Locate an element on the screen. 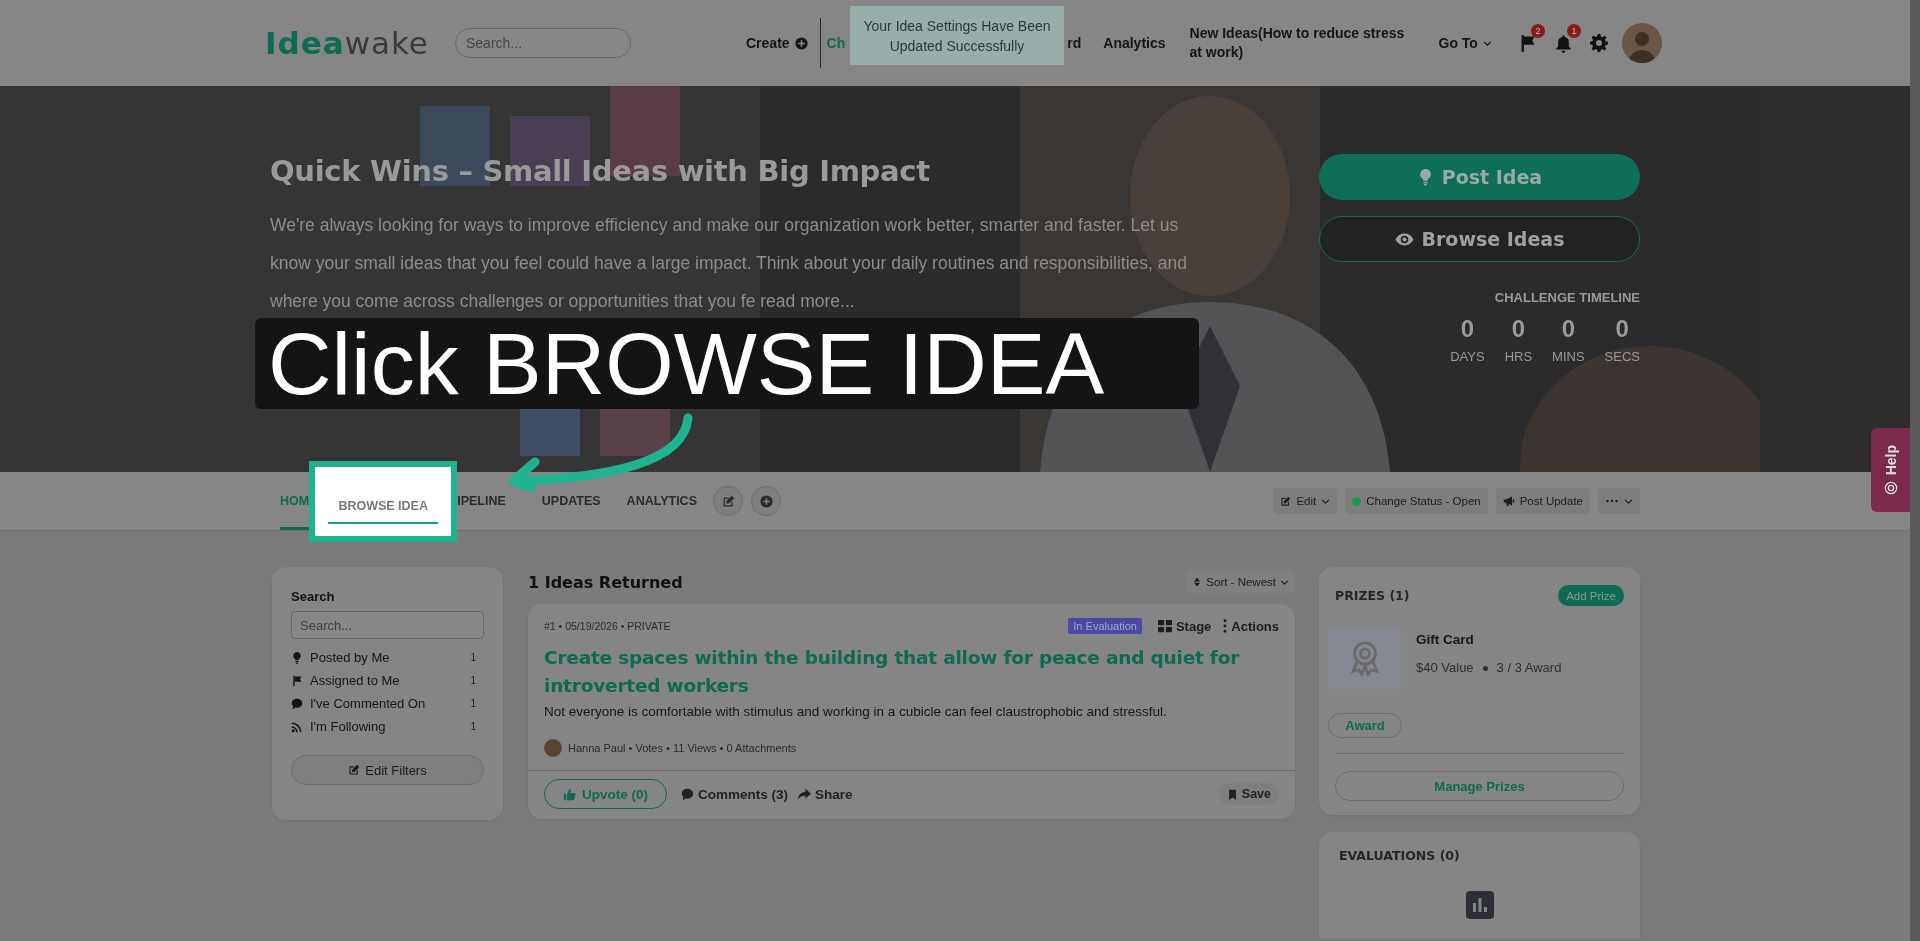 Image resolution: width=1920 pixels, height=941 pixels. challenge-title: Quick Wins – Small Ideas with Big Impact is located at coordinates (600, 171).